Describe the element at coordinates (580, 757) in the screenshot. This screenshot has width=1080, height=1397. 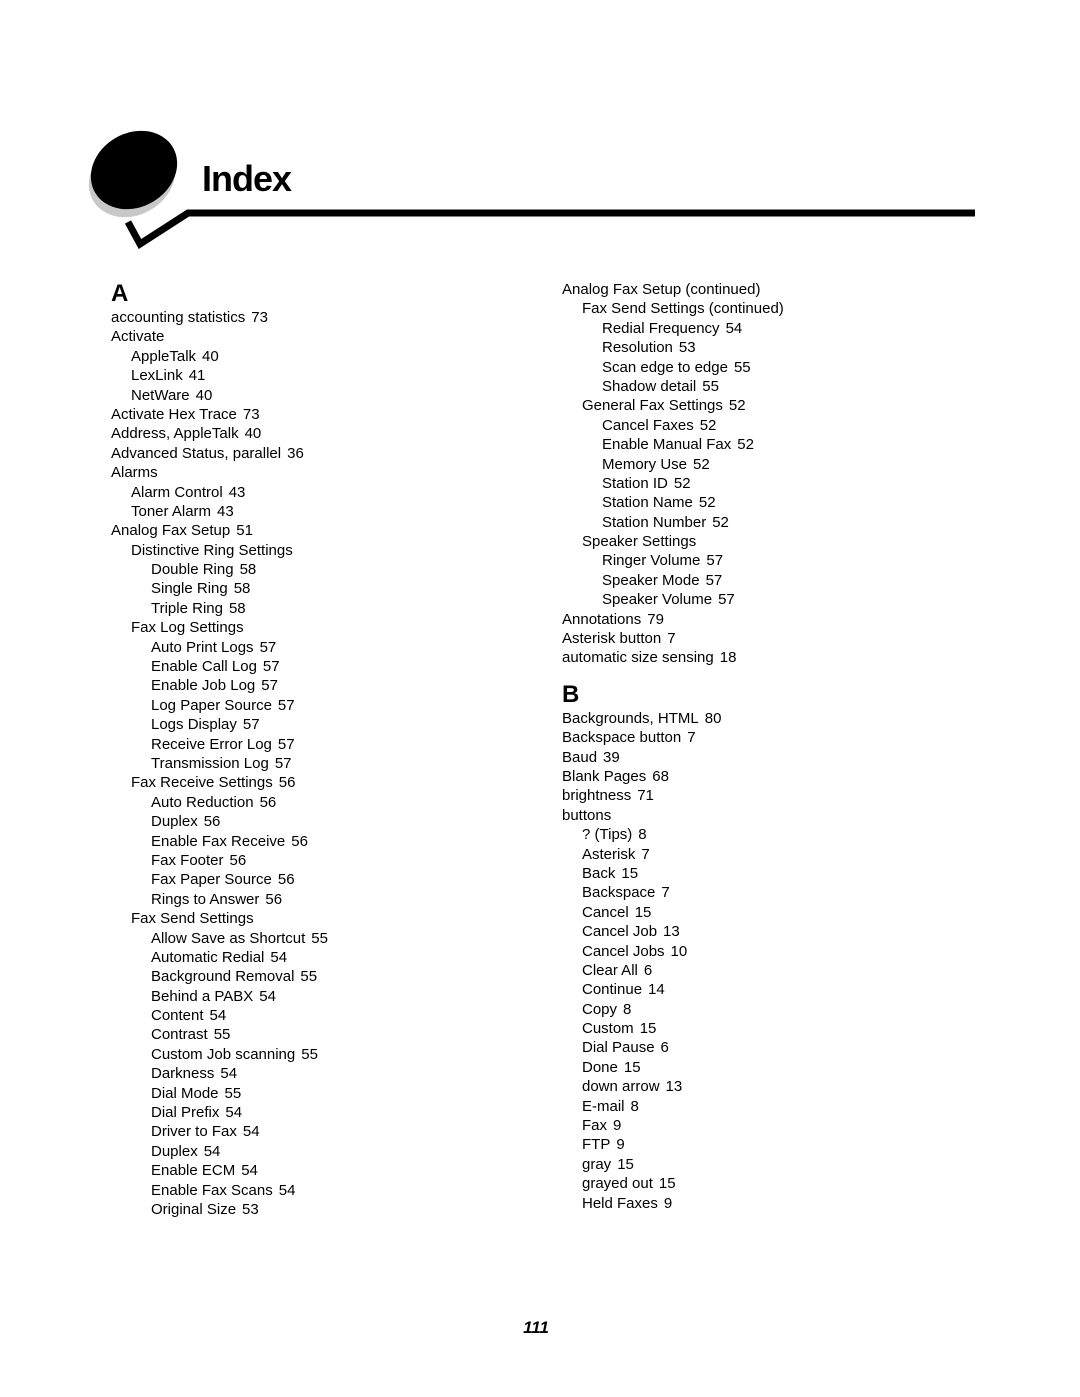
I see `index-term: Baud` at that location.